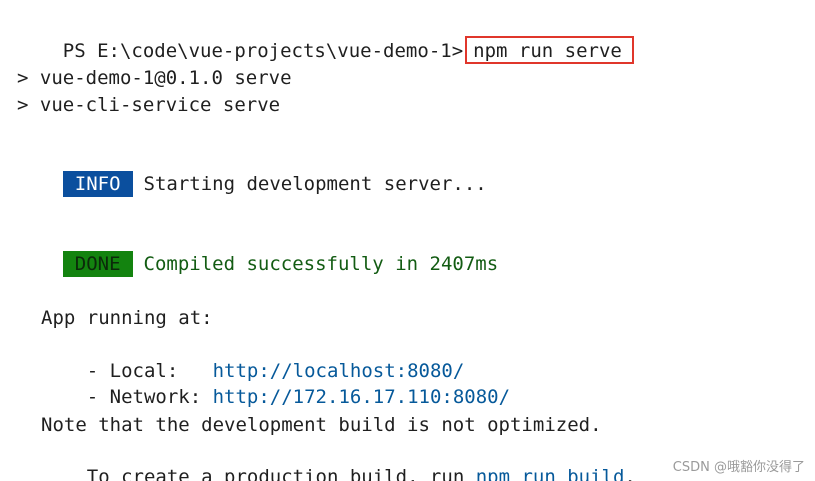 This screenshot has height=481, width=815. I want to click on note-line-2-suffix: ., so click(630, 473).